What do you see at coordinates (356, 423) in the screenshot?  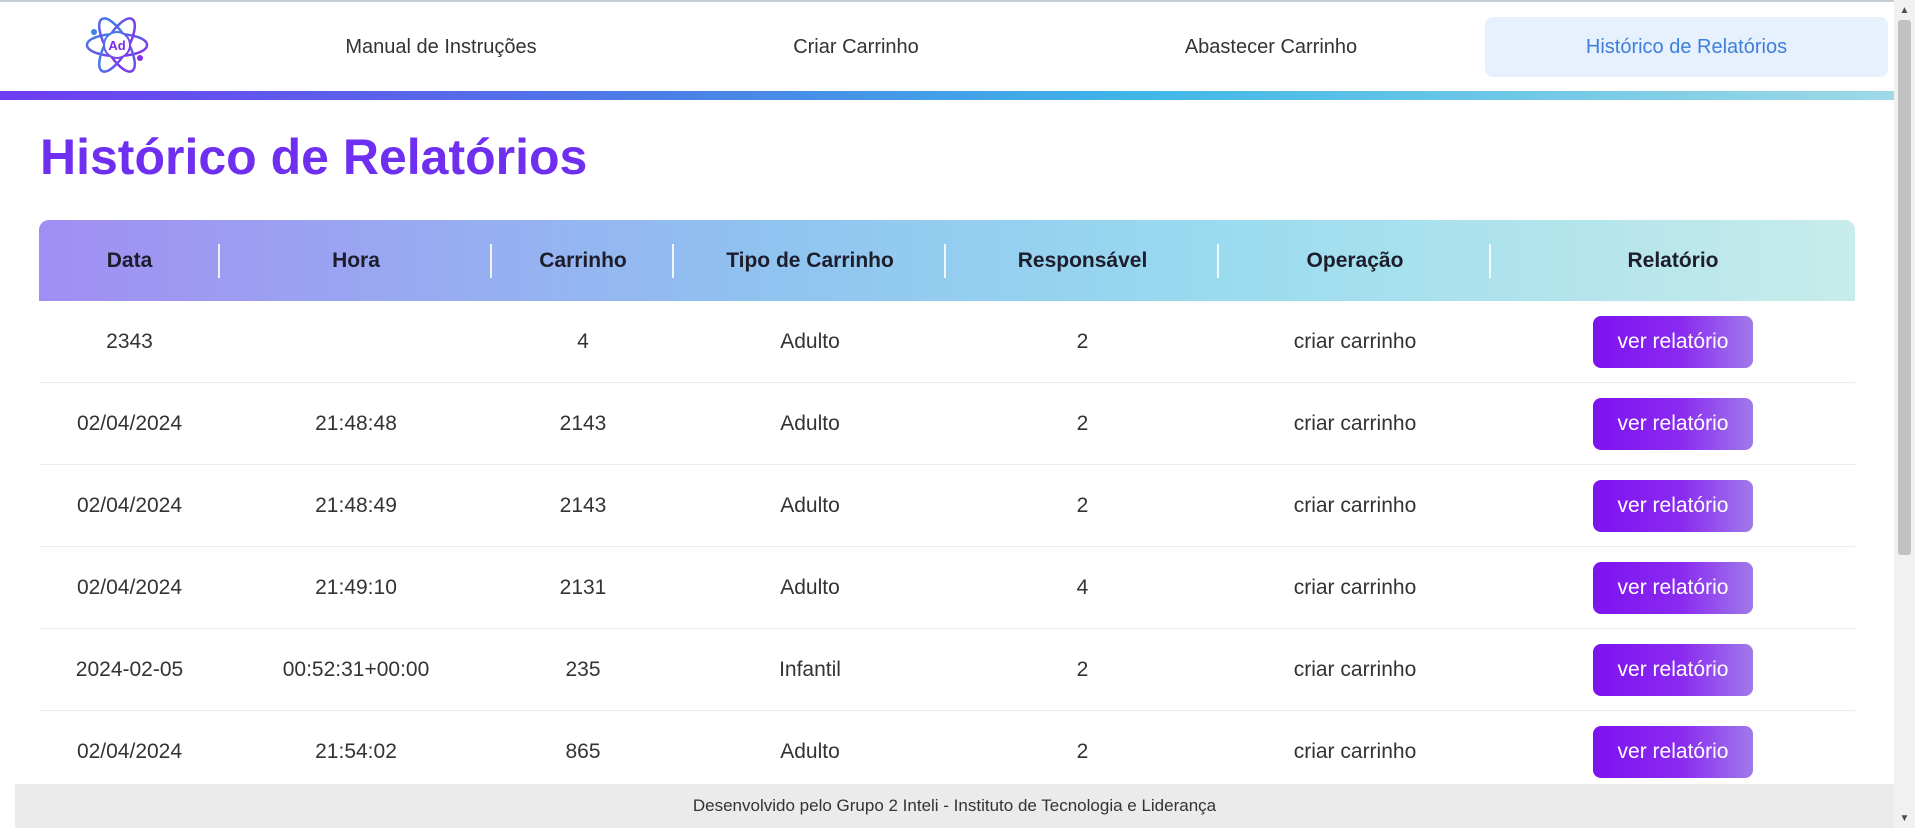 I see `cell-hora: 21:48:48` at bounding box center [356, 423].